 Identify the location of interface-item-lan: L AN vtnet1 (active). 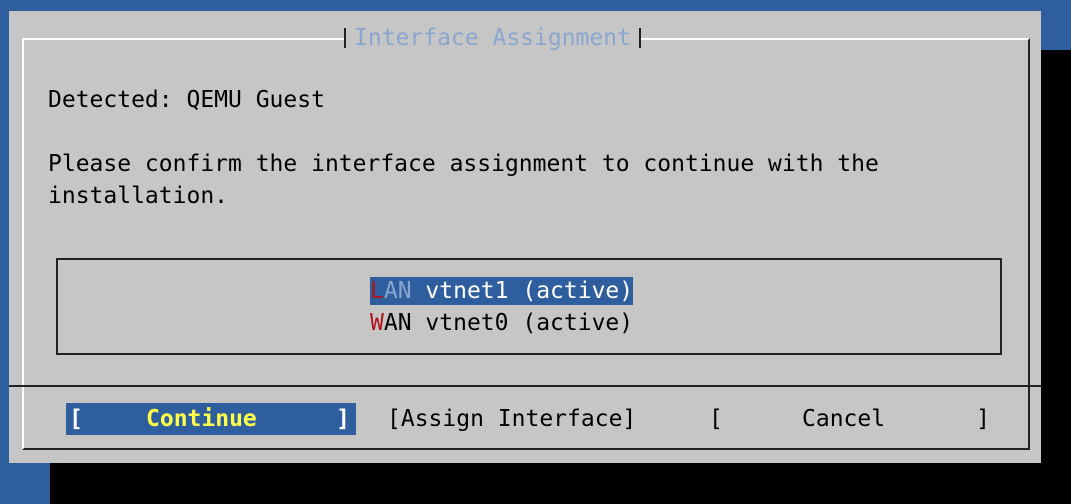
(502, 291).